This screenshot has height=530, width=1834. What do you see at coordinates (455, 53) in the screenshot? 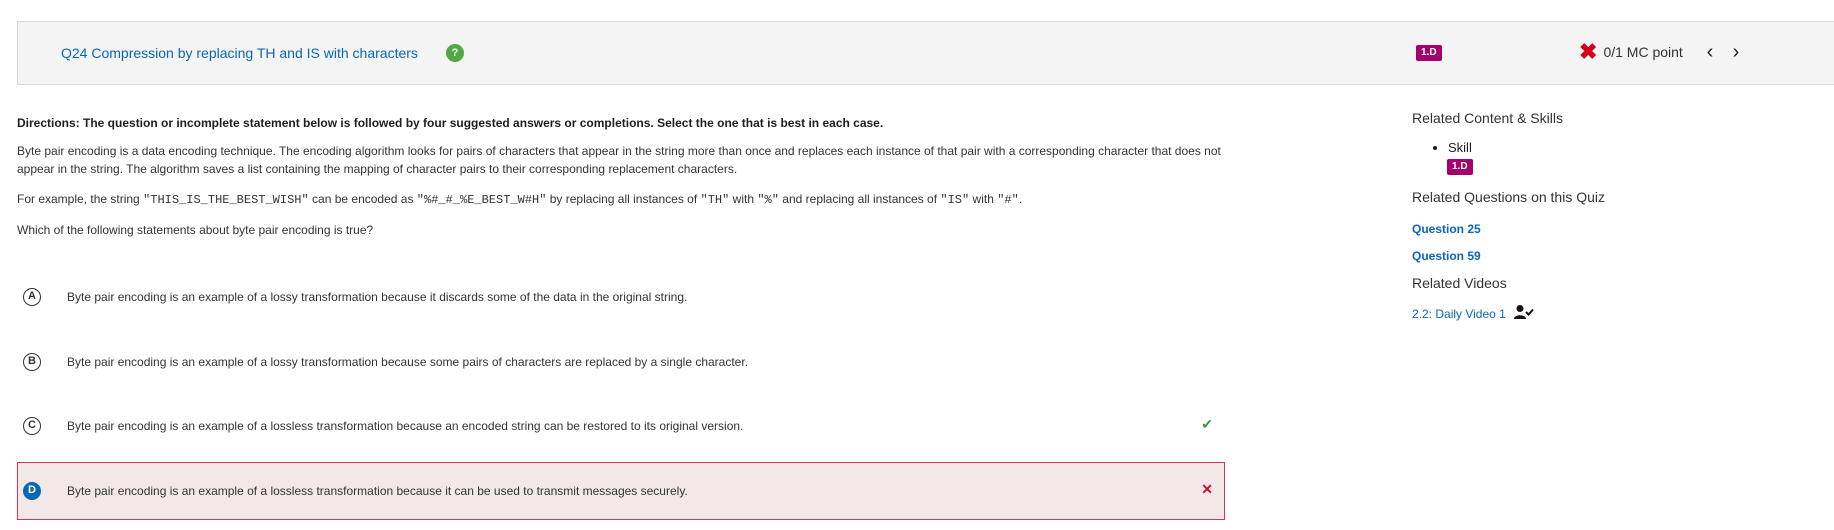
I see `help-icon: ?` at bounding box center [455, 53].